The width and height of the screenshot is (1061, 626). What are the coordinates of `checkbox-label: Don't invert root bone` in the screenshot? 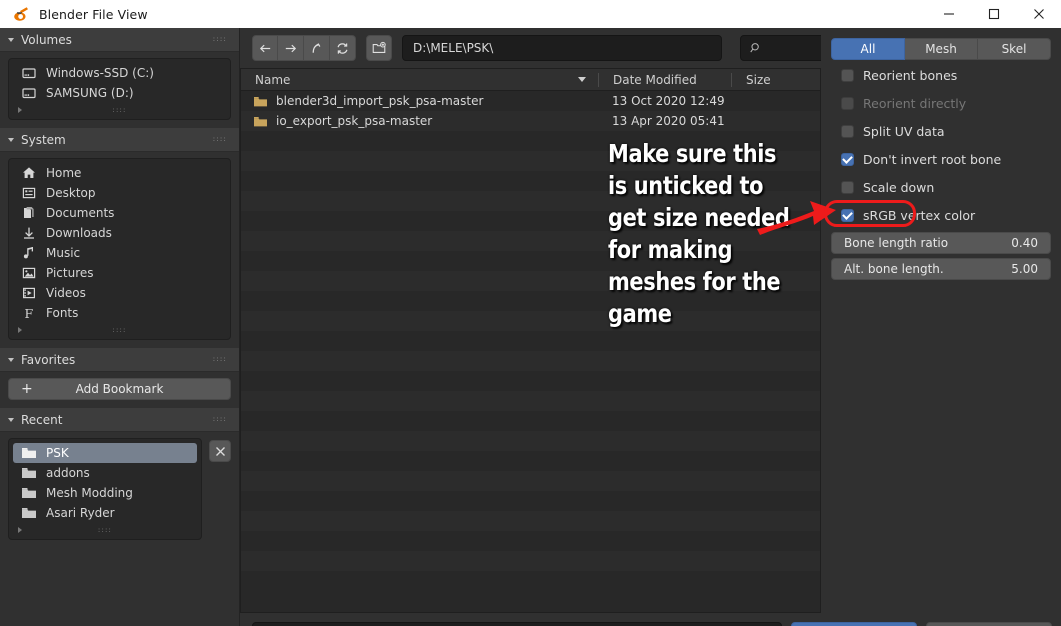 It's located at (932, 159).